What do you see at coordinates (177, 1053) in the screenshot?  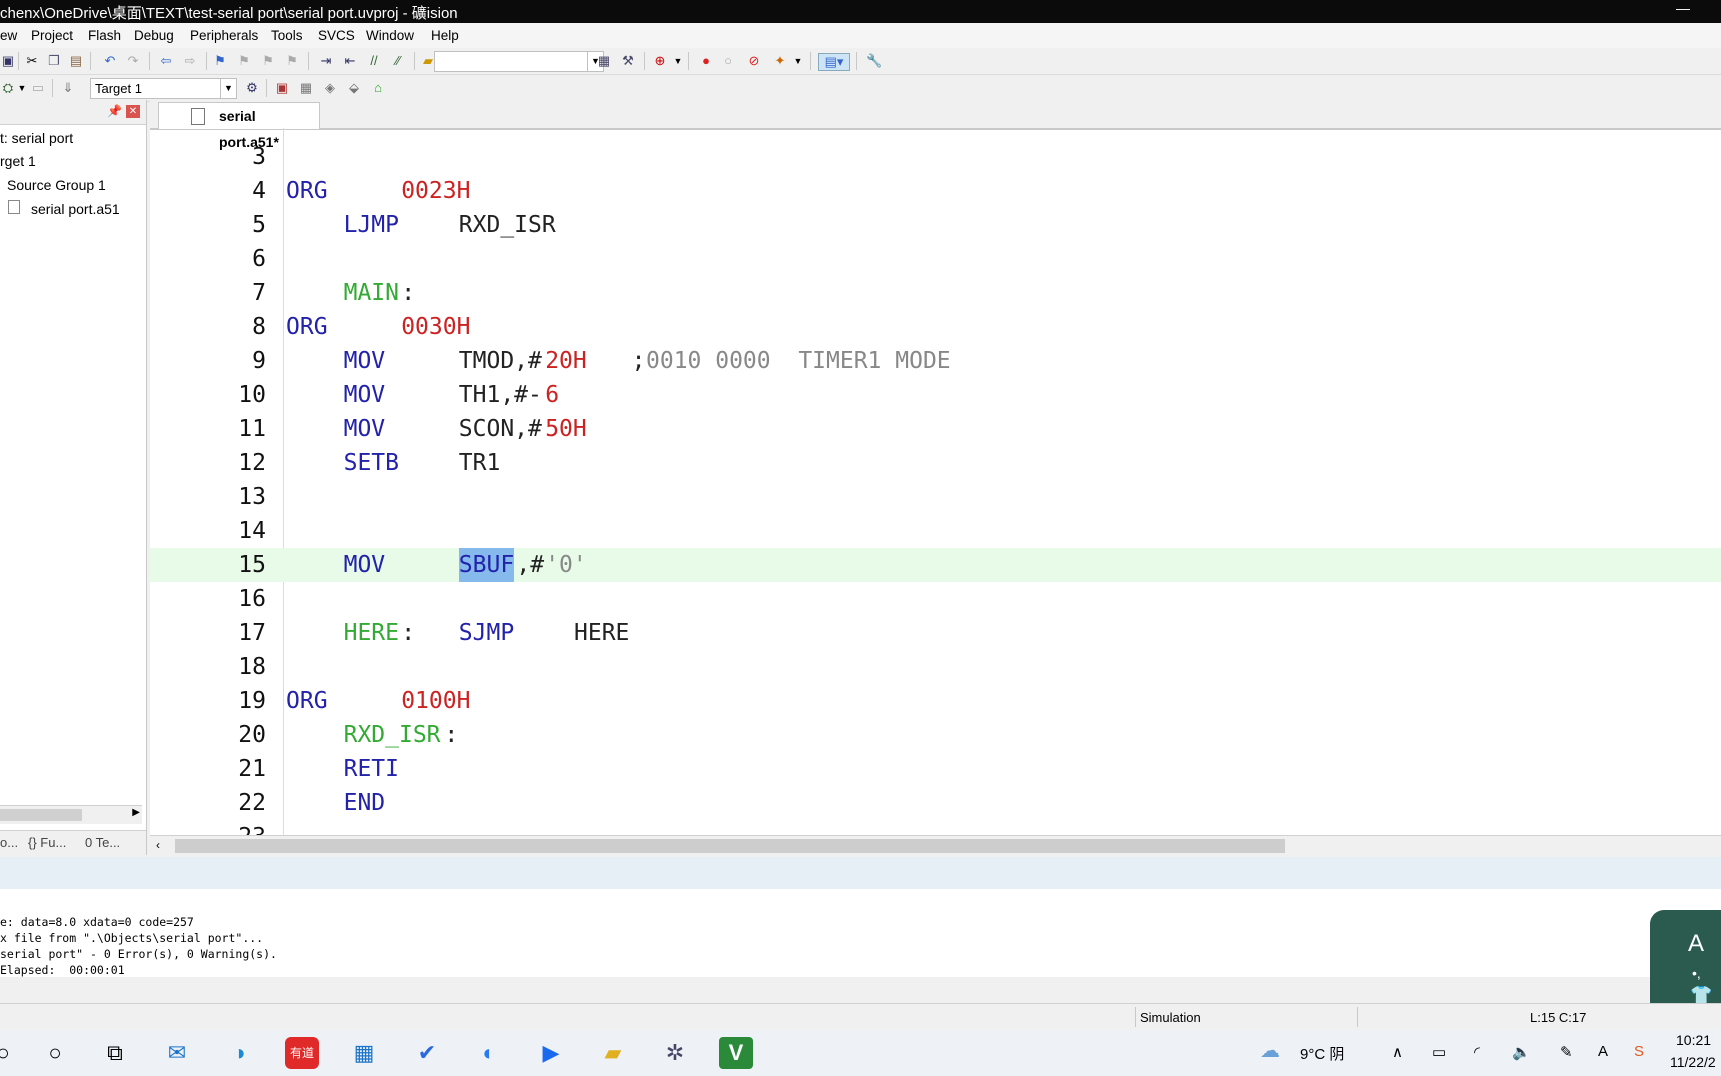 I see `mail-icon: ✉` at bounding box center [177, 1053].